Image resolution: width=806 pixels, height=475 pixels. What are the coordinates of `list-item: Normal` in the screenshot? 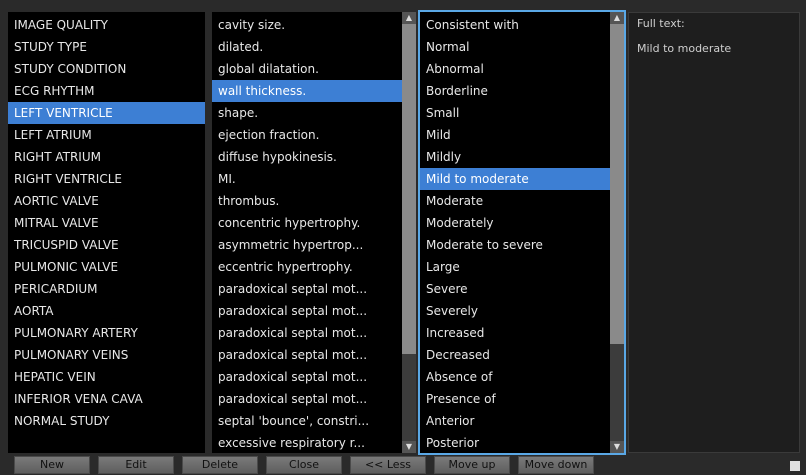 It's located at (515, 47).